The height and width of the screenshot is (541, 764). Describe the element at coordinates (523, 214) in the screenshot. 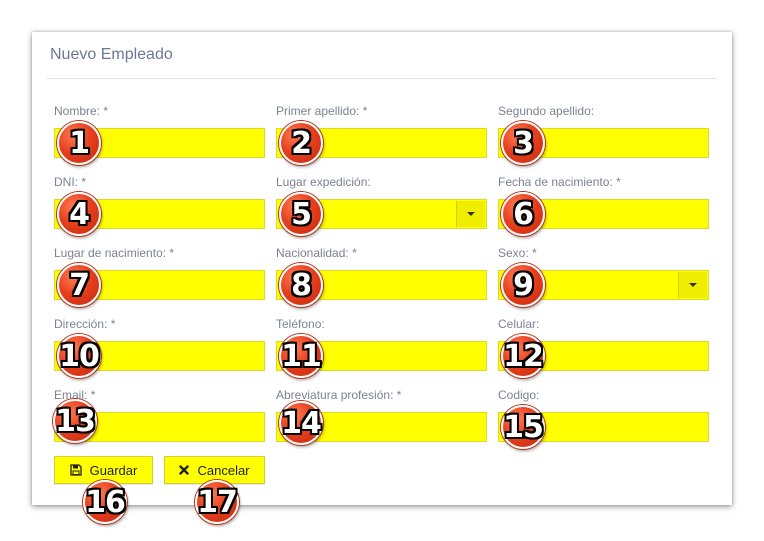

I see `annotation-badge-6: 6` at that location.